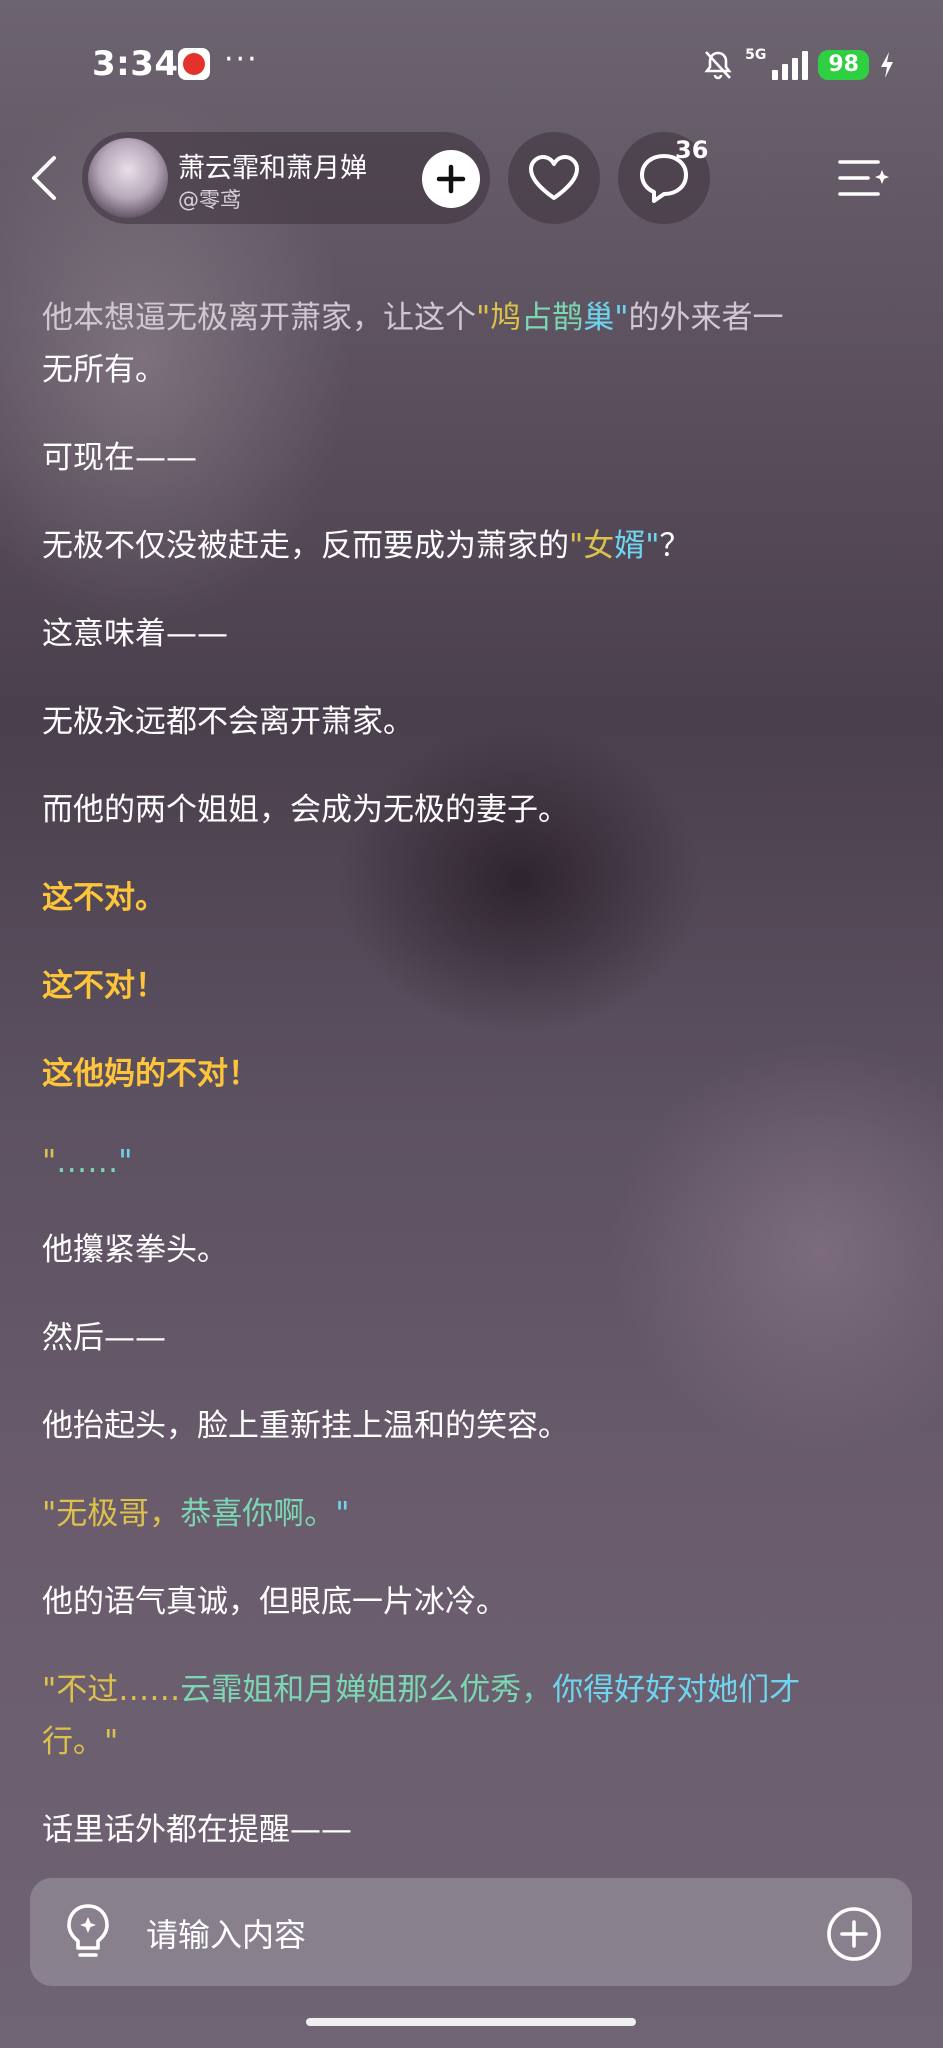 This screenshot has width=943, height=2048. I want to click on paragraph: 无极不仅没被赶走，反而要成为萧家的"女婿"？, so click(366, 546).